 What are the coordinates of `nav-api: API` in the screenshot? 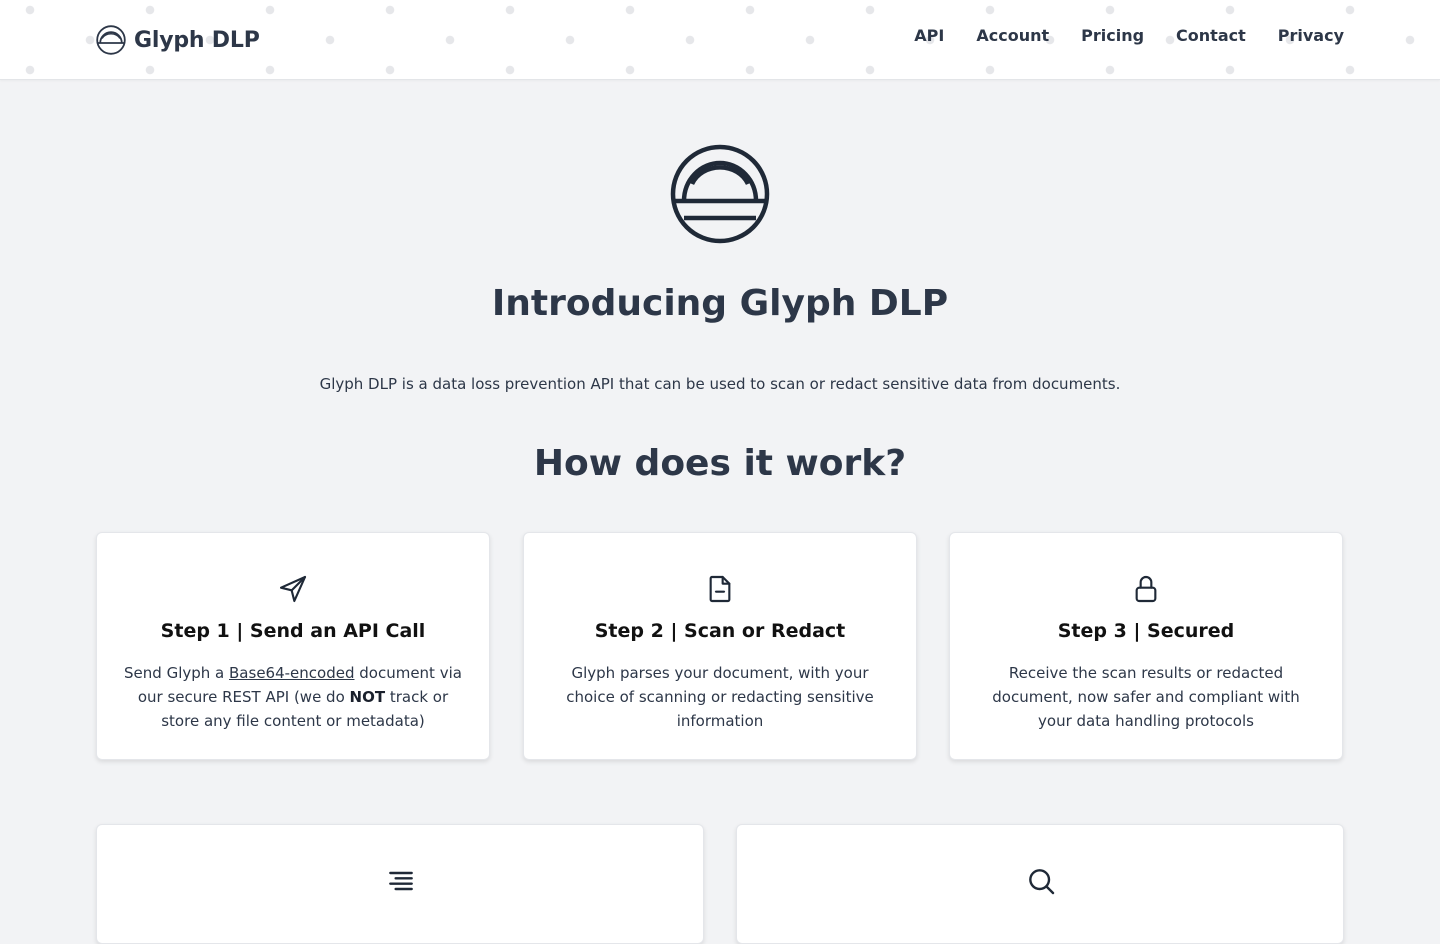 It's located at (929, 36).